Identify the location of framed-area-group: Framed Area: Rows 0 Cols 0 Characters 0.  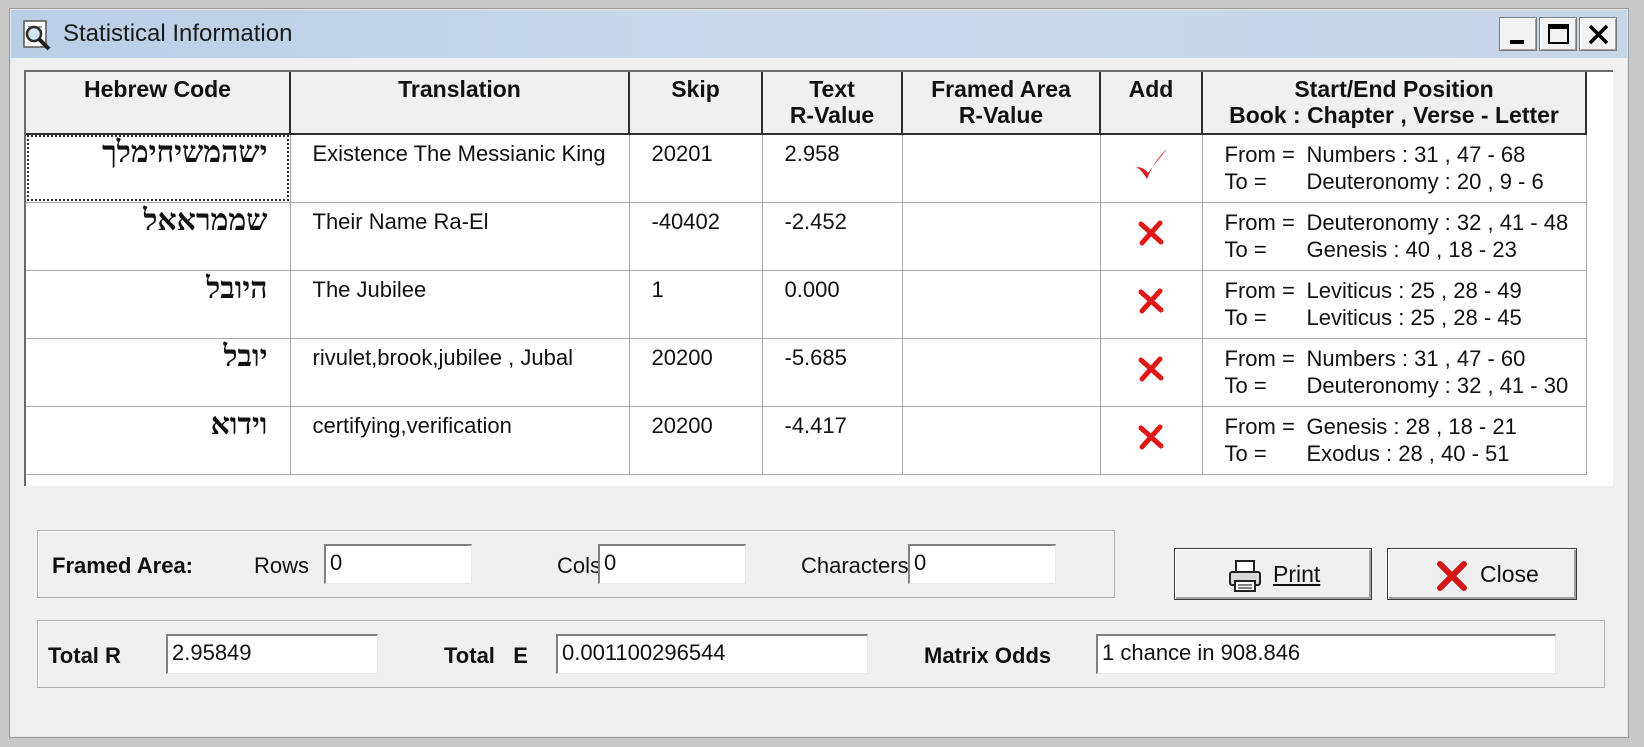
(576, 564).